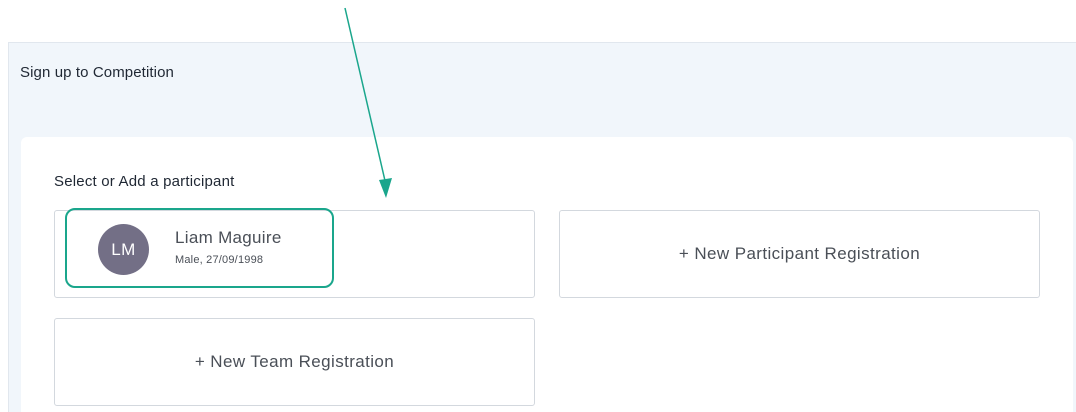 This screenshot has height=412, width=1076. Describe the element at coordinates (97, 72) in the screenshot. I see `panel-title: Sign up to Competition` at that location.